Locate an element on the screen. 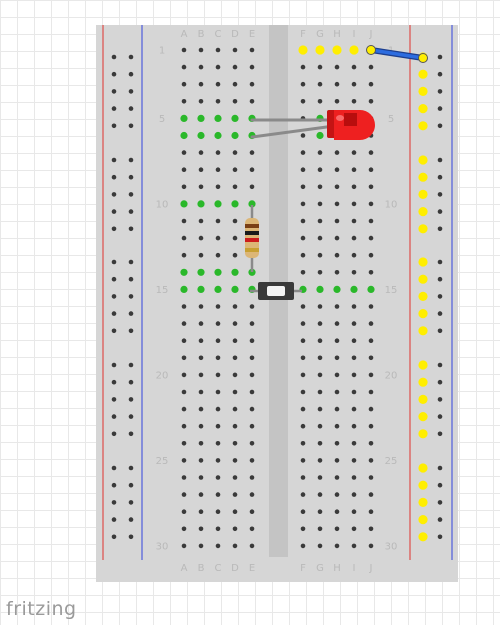 The width and height of the screenshot is (500, 625). led is located at coordinates (351, 125).